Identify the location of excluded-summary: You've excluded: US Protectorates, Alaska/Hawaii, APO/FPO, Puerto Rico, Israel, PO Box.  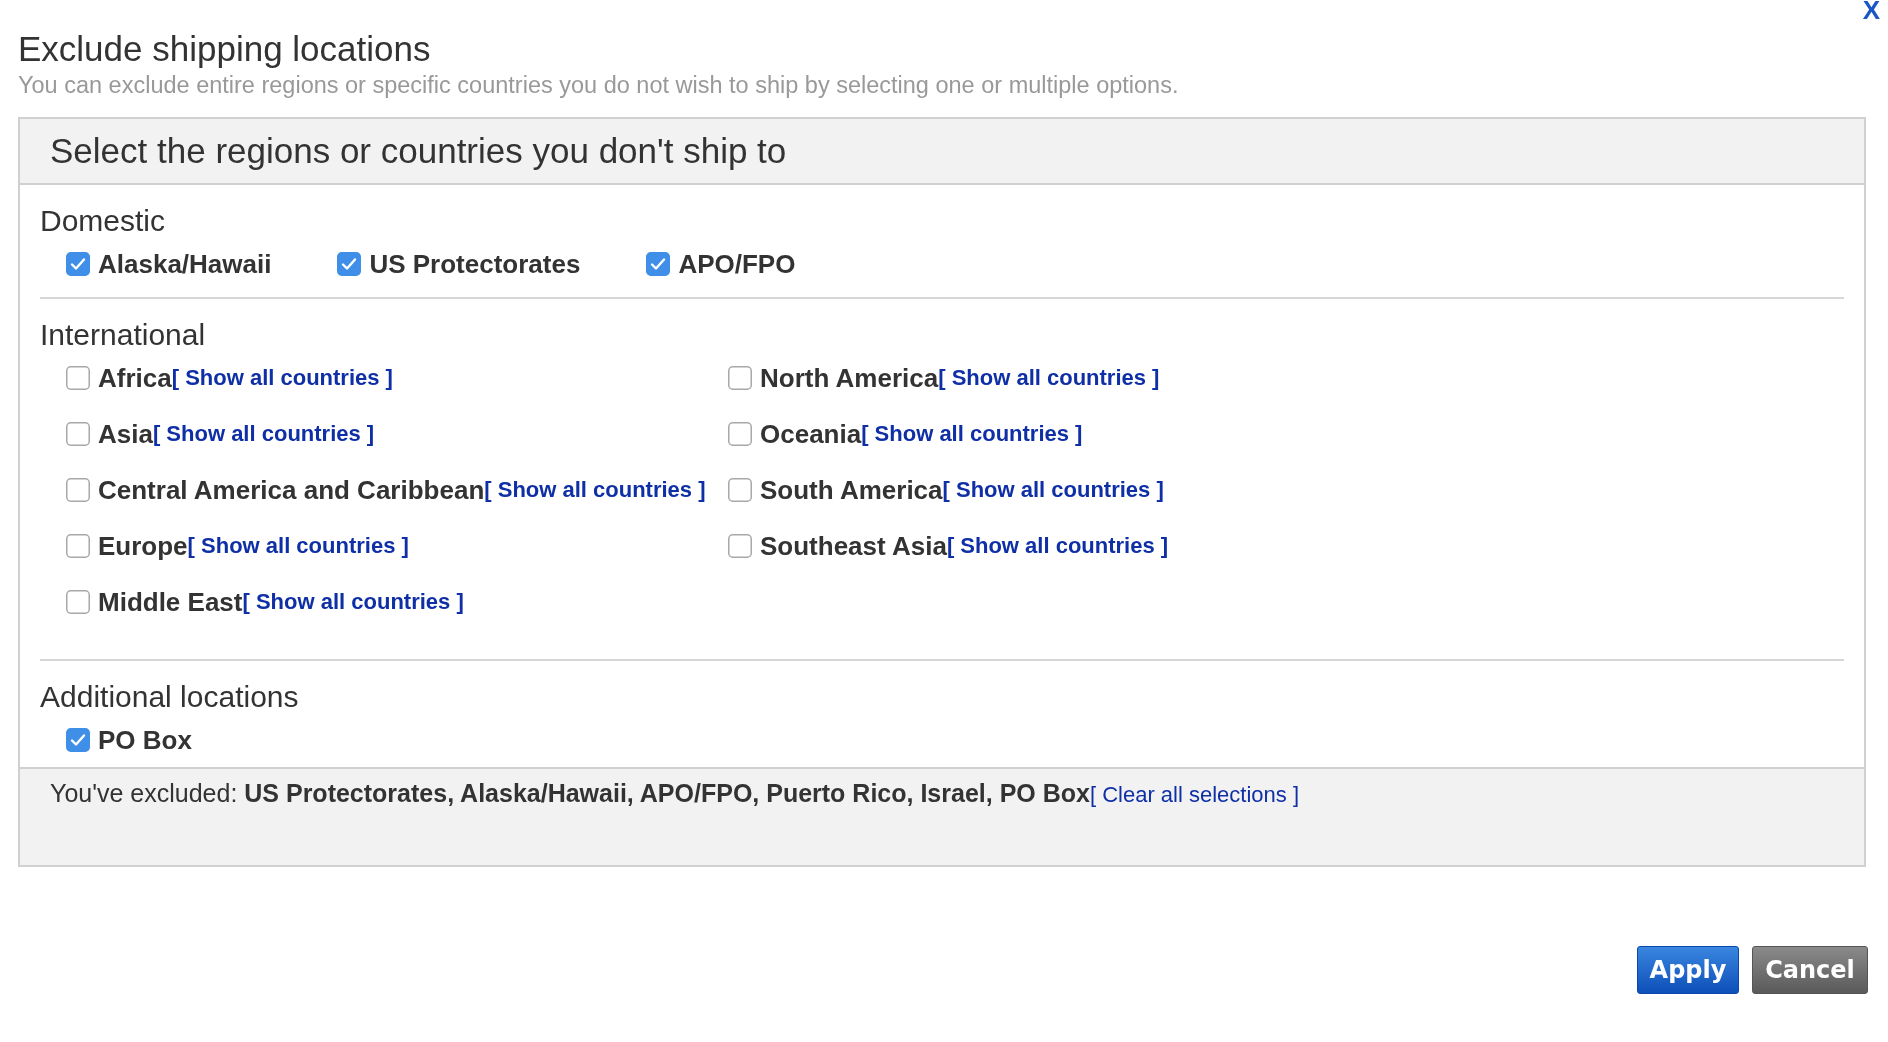
(570, 793).